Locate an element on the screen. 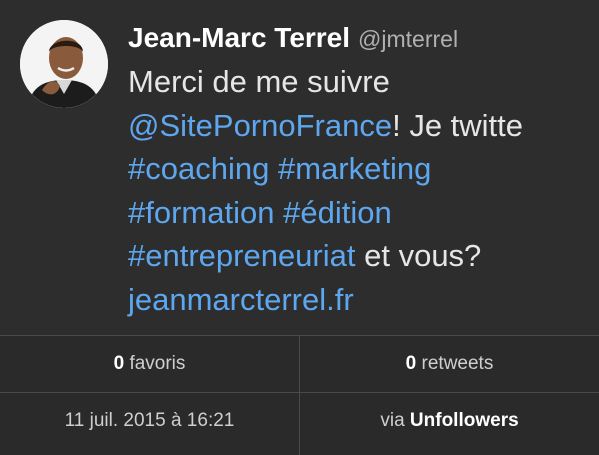 This screenshot has height=455, width=599. tweet-source: via Unfollowers is located at coordinates (449, 421).